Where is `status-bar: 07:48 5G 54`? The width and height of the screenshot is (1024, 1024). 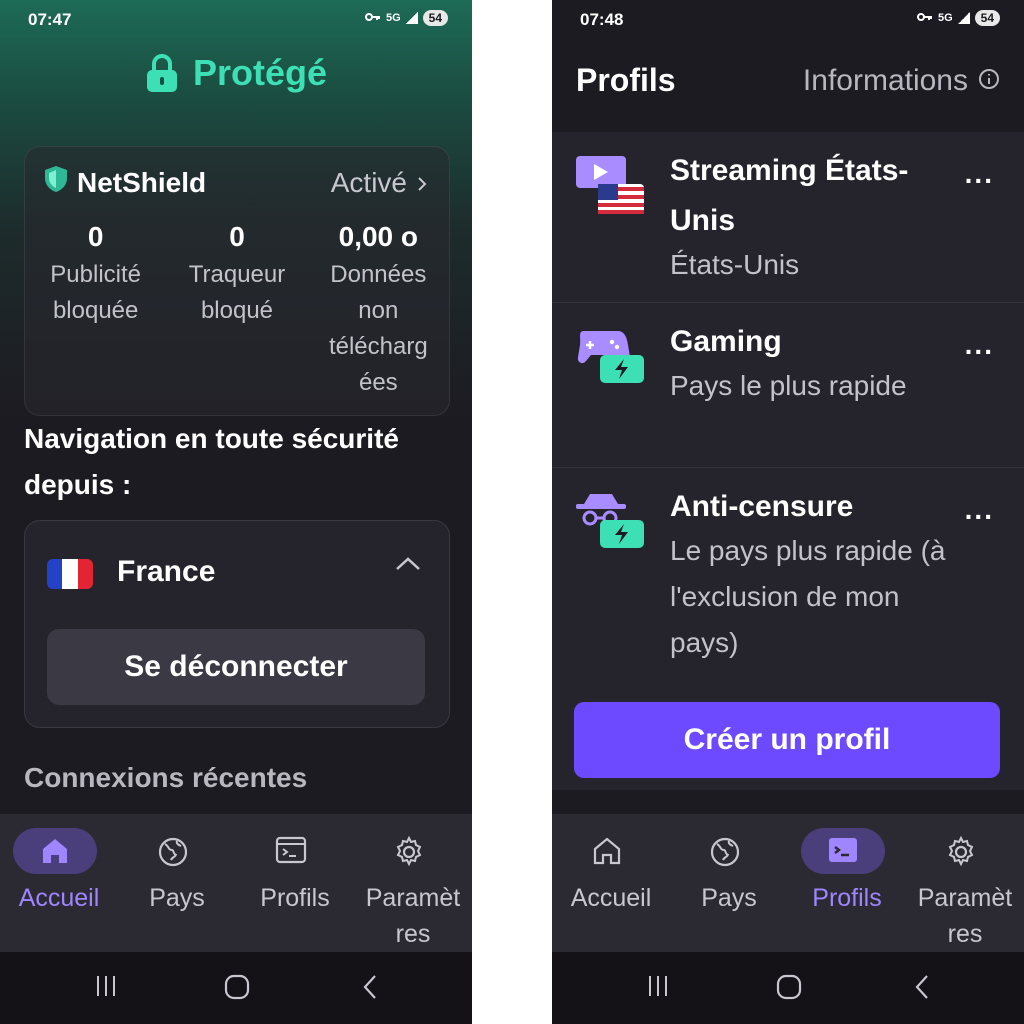 status-bar: 07:48 5G 54 is located at coordinates (790, 22).